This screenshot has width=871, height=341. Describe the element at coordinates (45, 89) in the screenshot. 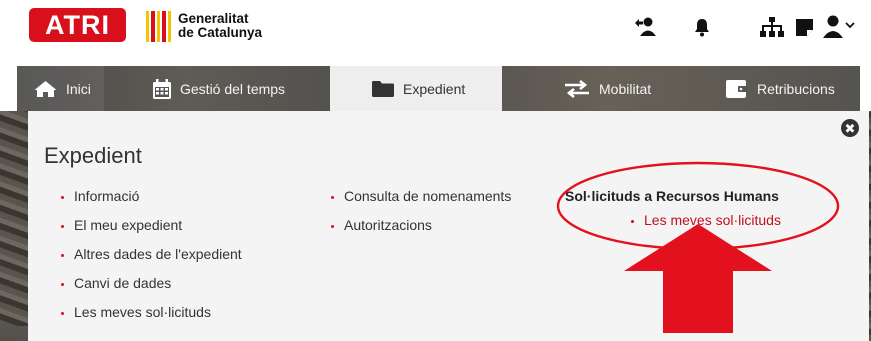

I see `home-icon` at that location.